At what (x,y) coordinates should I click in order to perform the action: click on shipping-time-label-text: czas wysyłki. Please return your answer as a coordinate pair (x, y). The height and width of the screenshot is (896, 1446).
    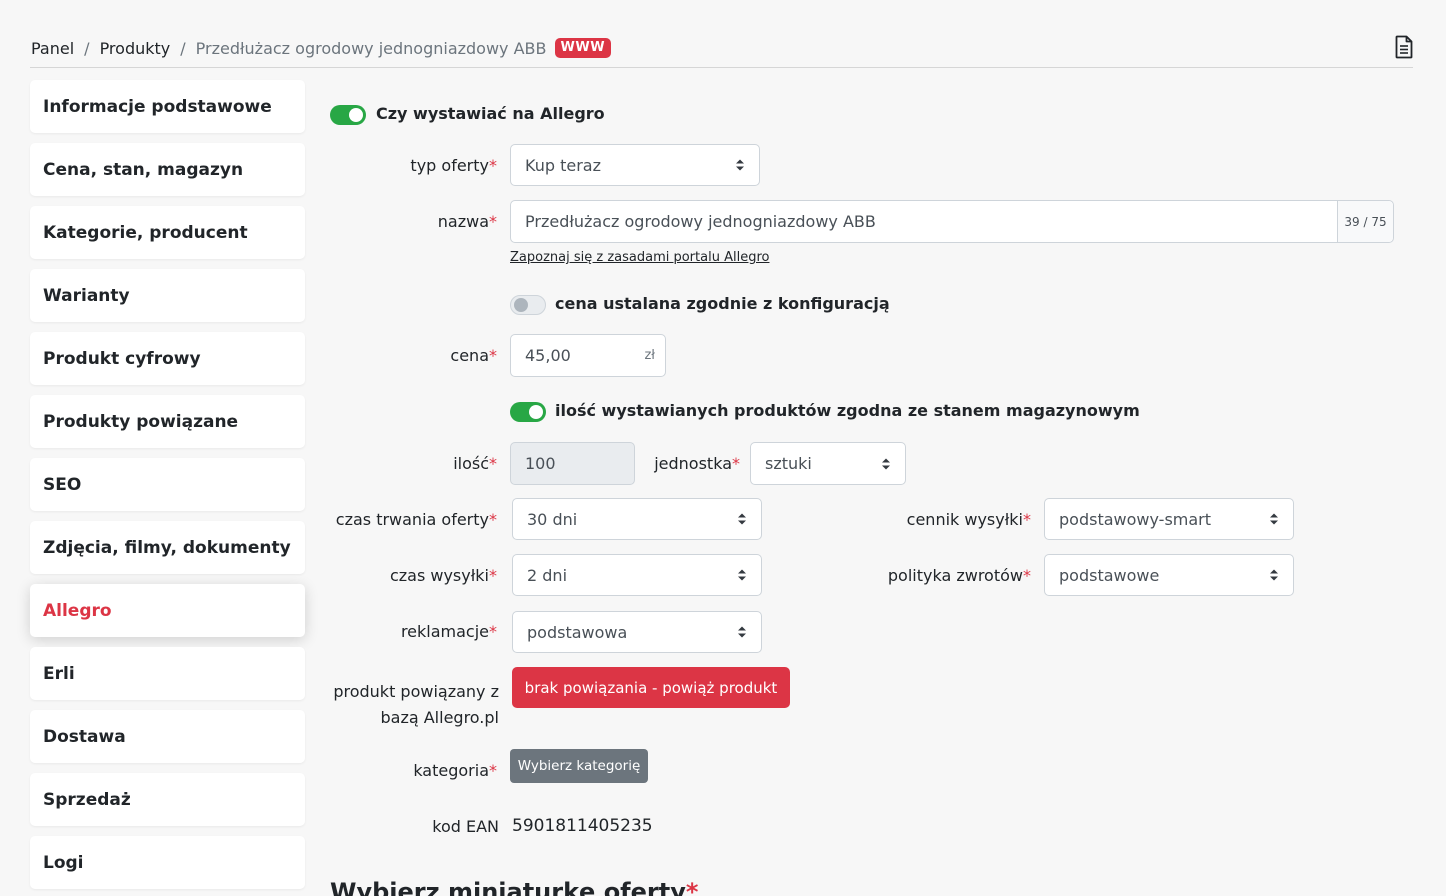
    Looking at the image, I should click on (439, 575).